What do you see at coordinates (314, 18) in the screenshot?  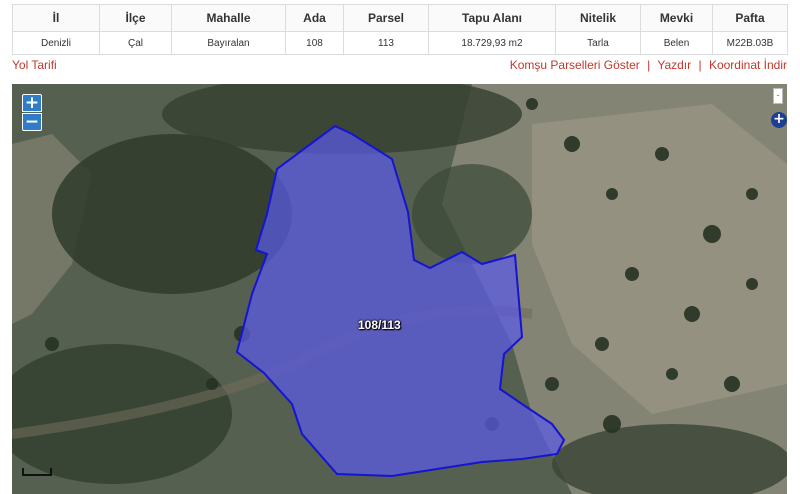 I see `header-ada: Ada` at bounding box center [314, 18].